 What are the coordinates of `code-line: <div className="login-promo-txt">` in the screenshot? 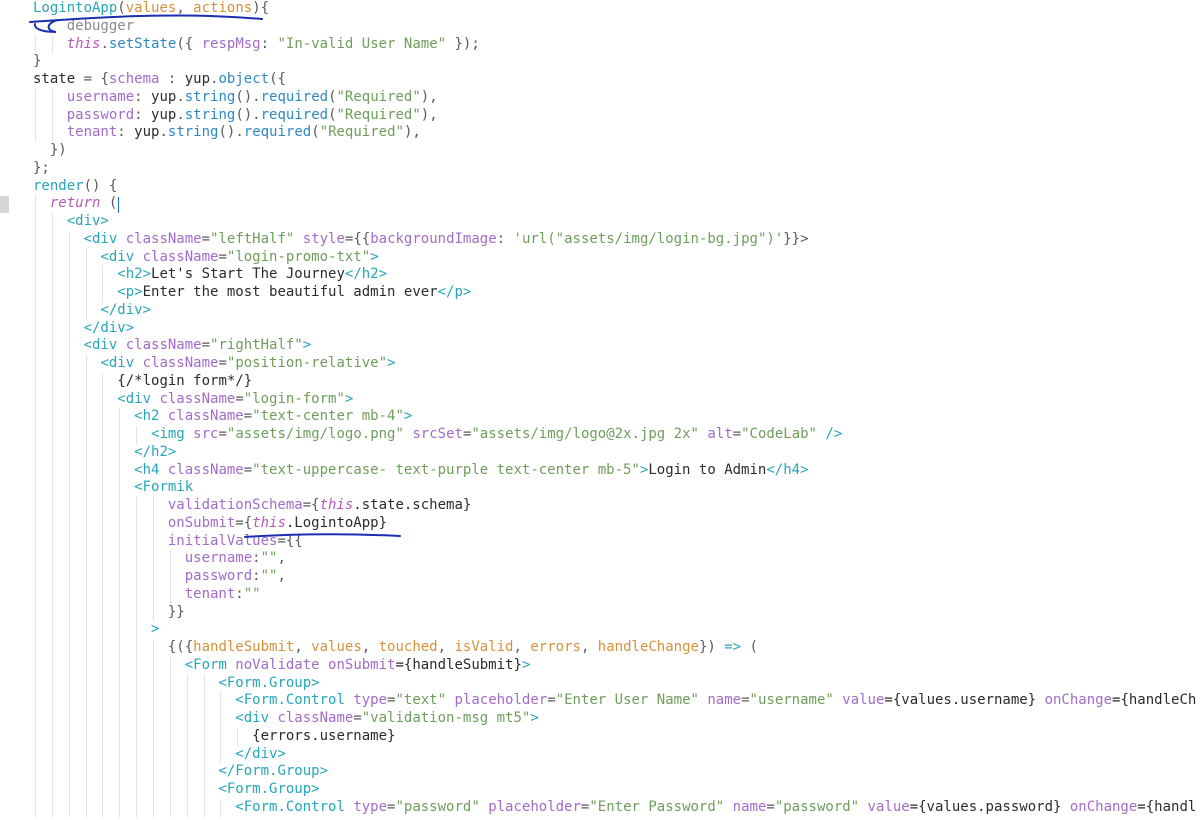 It's located at (600, 257).